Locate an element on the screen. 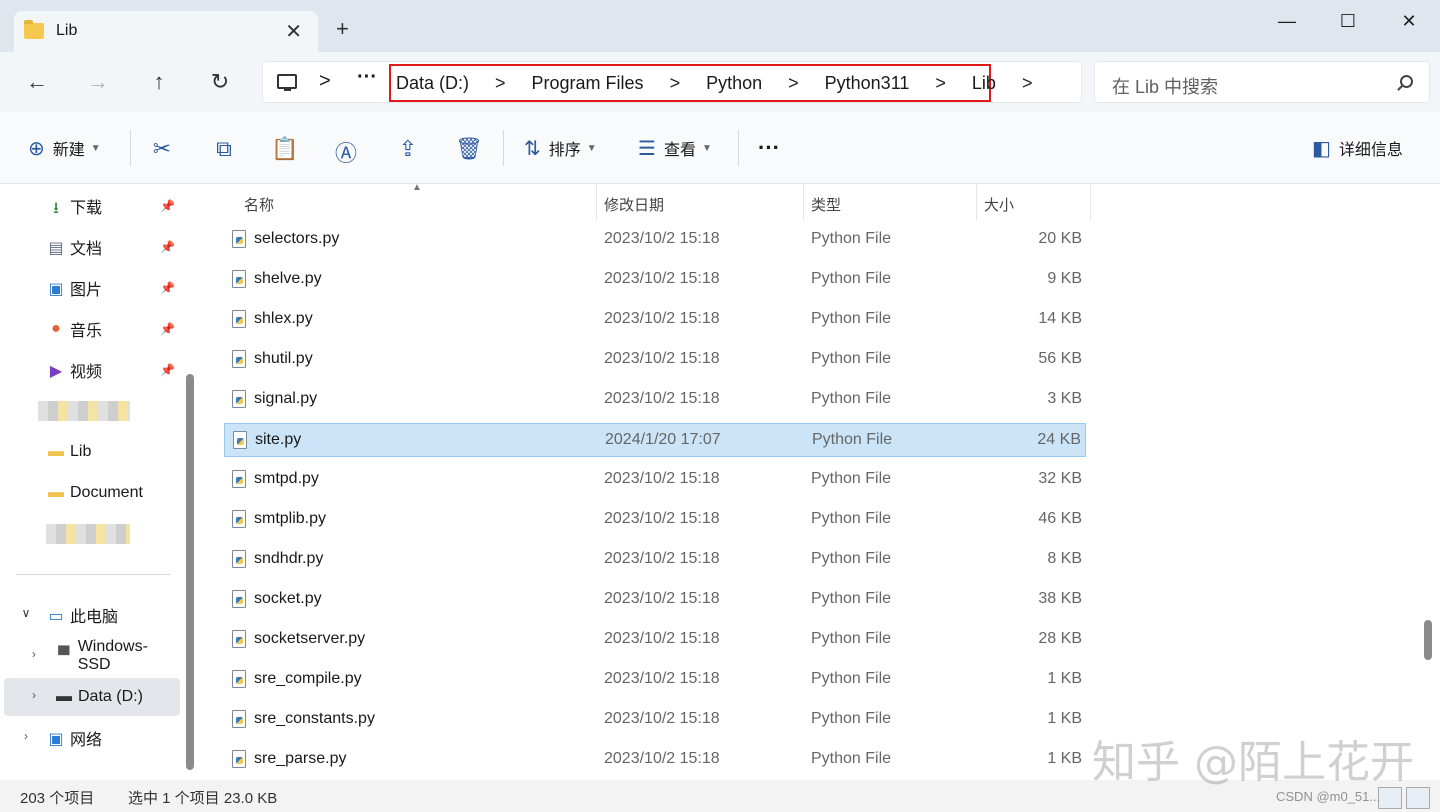 The image size is (1440, 812). column-header-date: 修改日期 is located at coordinates (634, 204).